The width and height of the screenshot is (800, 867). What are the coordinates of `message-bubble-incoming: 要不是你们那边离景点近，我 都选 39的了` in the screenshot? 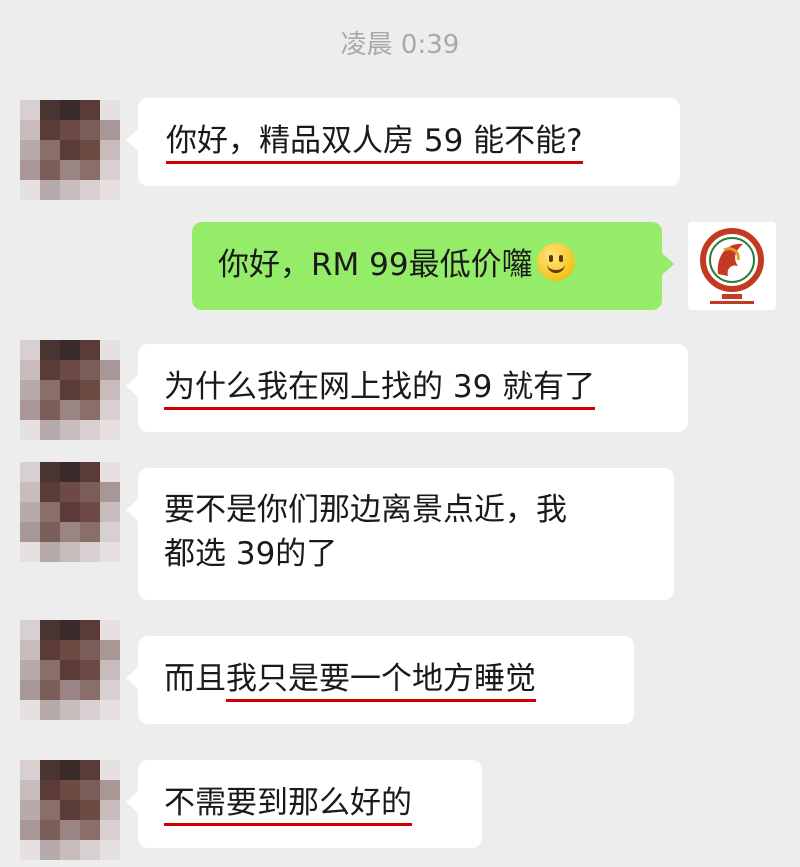 It's located at (400, 534).